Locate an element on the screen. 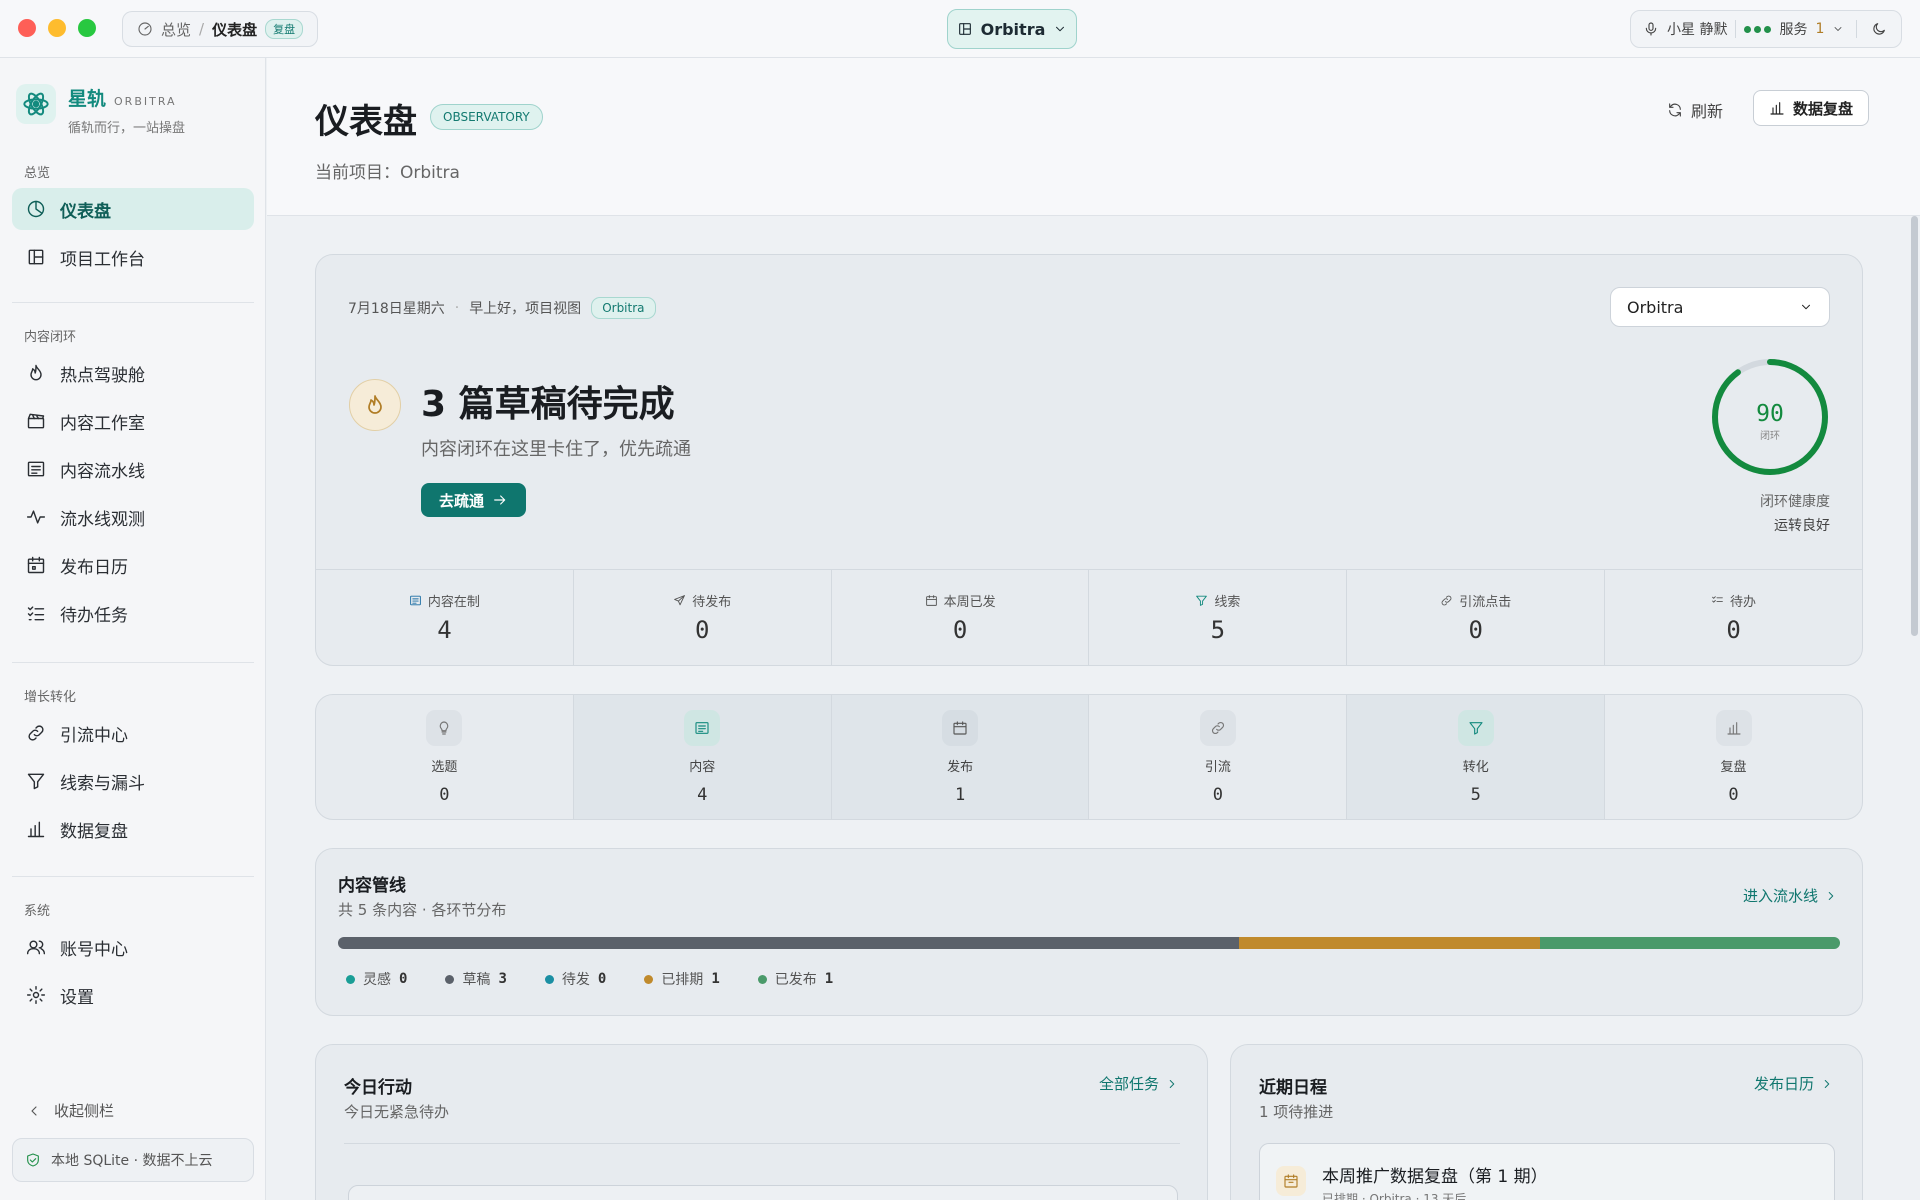 Image resolution: width=1920 pixels, height=1200 pixels. metric-label: 引流点击 is located at coordinates (1485, 602).